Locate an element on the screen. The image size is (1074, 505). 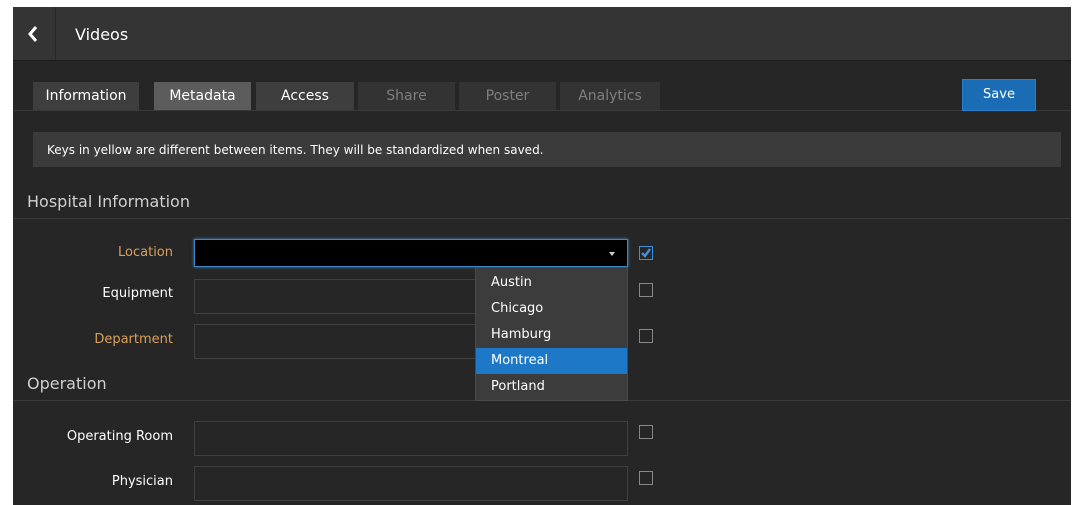
page-title: Videos is located at coordinates (102, 34).